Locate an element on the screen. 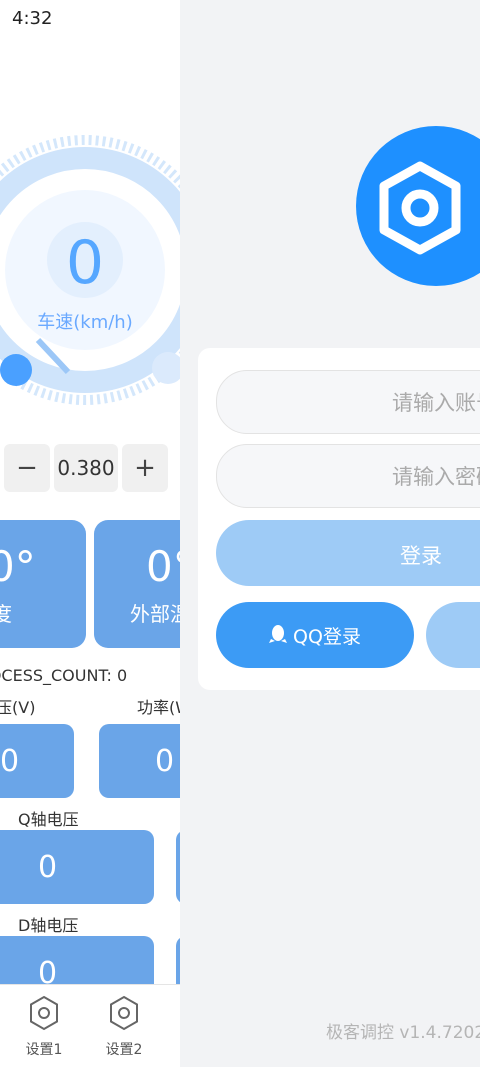 The image size is (480, 1067). controller-temp-value: 0° is located at coordinates (18, 566).